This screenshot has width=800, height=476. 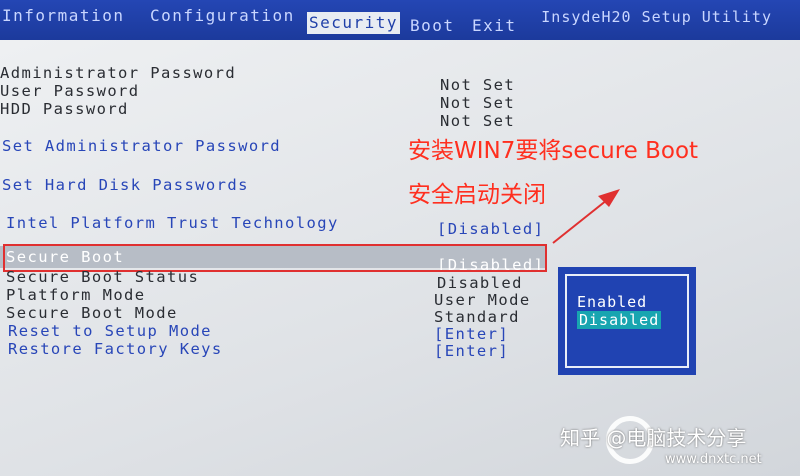 What do you see at coordinates (612, 302) in the screenshot?
I see `option-enabled: Enabled` at bounding box center [612, 302].